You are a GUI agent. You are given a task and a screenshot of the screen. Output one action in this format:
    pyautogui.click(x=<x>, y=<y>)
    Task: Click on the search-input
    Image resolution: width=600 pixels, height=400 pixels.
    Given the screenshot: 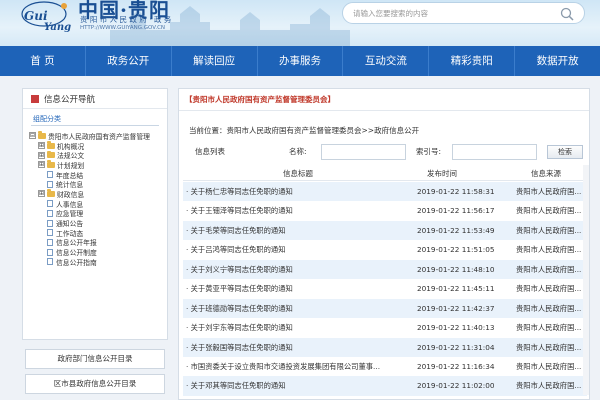 What is the action you would take?
    pyautogui.click(x=453, y=13)
    